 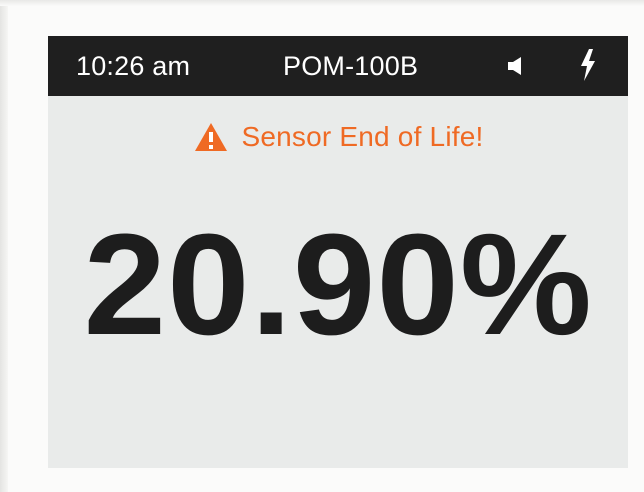 I want to click on warning-icon, so click(x=210, y=137).